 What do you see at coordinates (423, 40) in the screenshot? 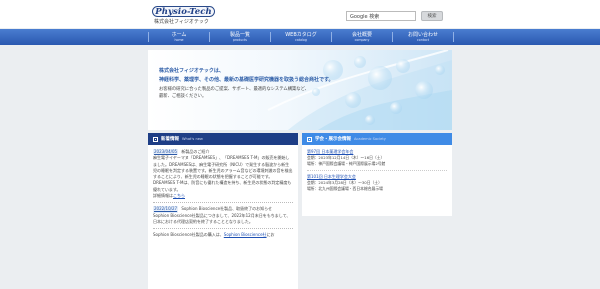
I see `nav-sublabel: contact` at bounding box center [423, 40].